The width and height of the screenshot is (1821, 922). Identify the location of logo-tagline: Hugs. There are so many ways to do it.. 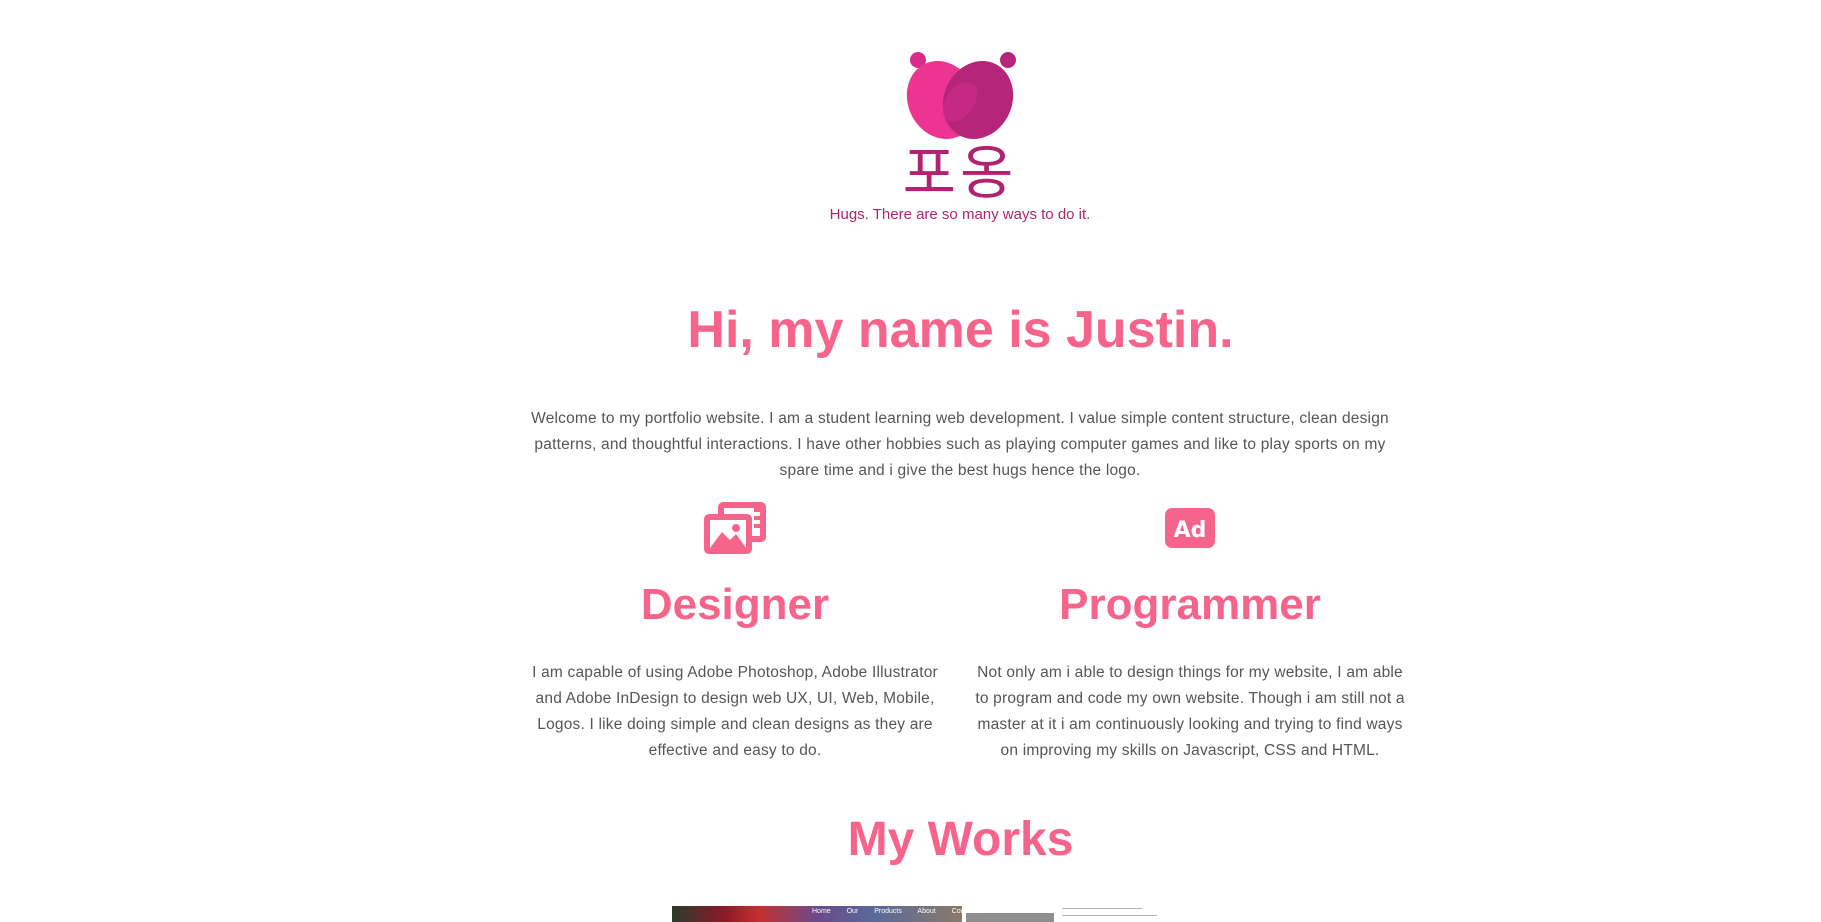
(960, 214).